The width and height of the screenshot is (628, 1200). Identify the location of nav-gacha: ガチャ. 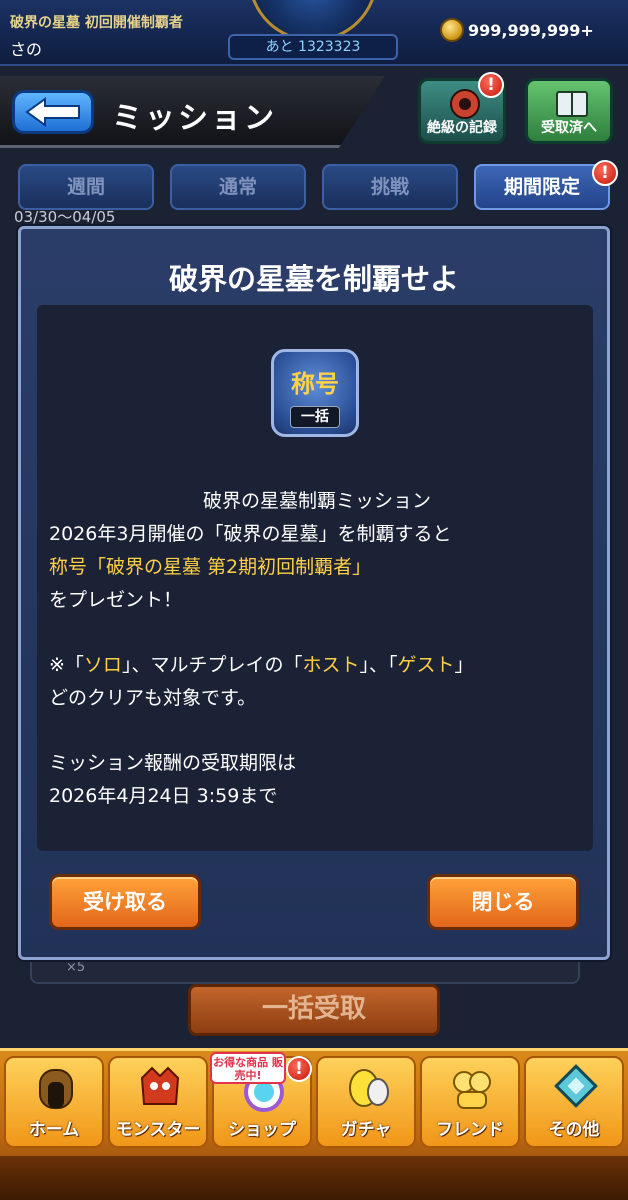
(366, 1102).